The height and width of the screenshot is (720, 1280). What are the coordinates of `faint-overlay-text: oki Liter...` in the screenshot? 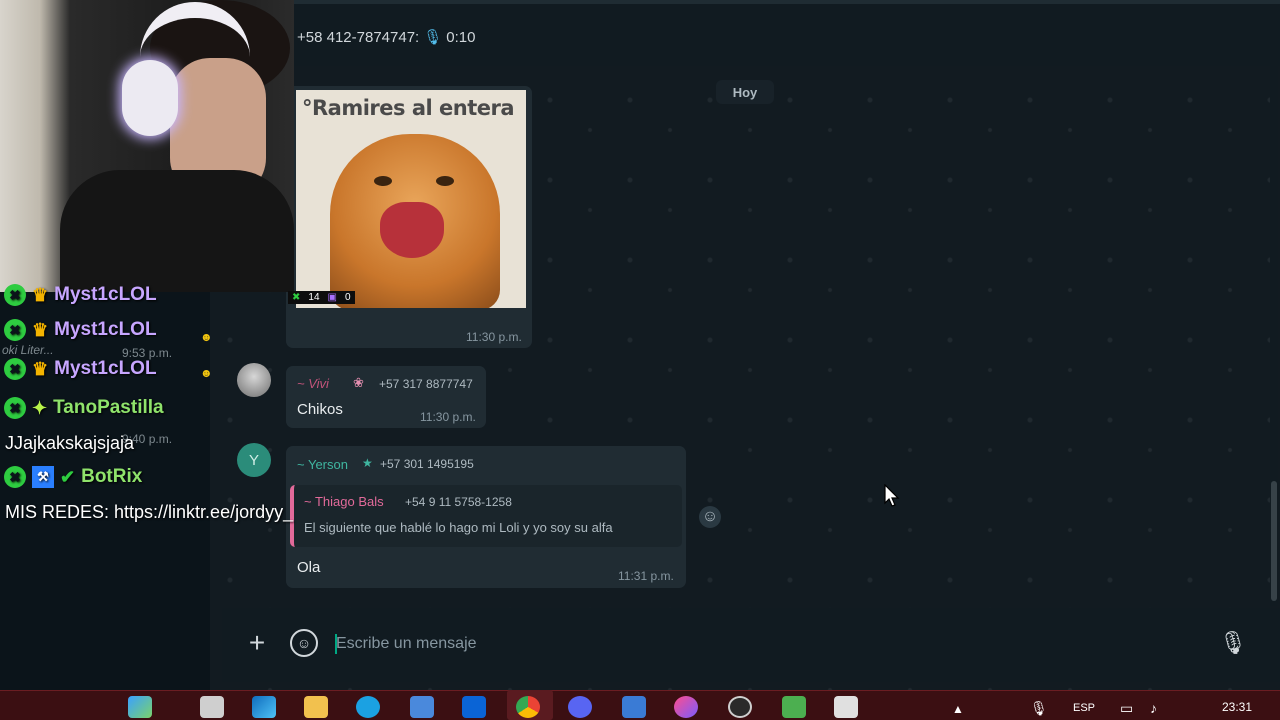 It's located at (28, 350).